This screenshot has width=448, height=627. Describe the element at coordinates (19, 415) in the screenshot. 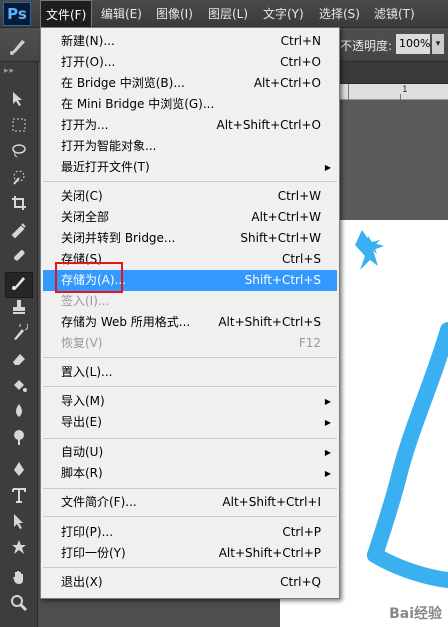

I see `blur-tool-icon` at that location.